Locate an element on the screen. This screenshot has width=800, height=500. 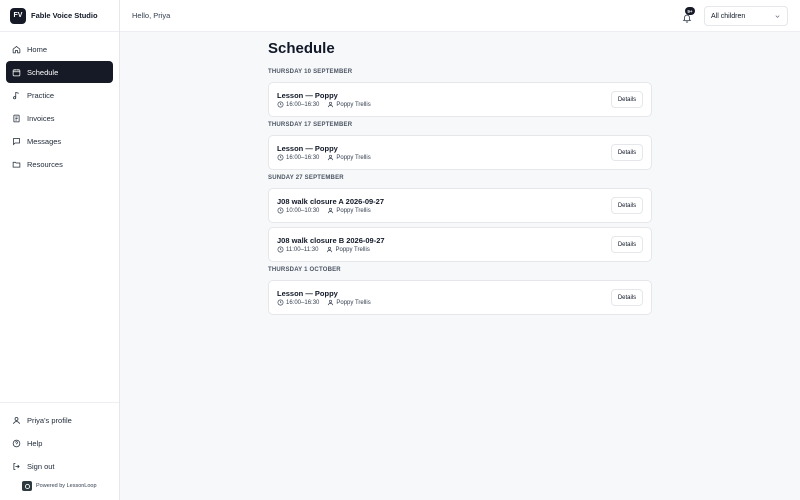
event-meta: 11:00–11:30 Poppy Trellis is located at coordinates (323, 249).